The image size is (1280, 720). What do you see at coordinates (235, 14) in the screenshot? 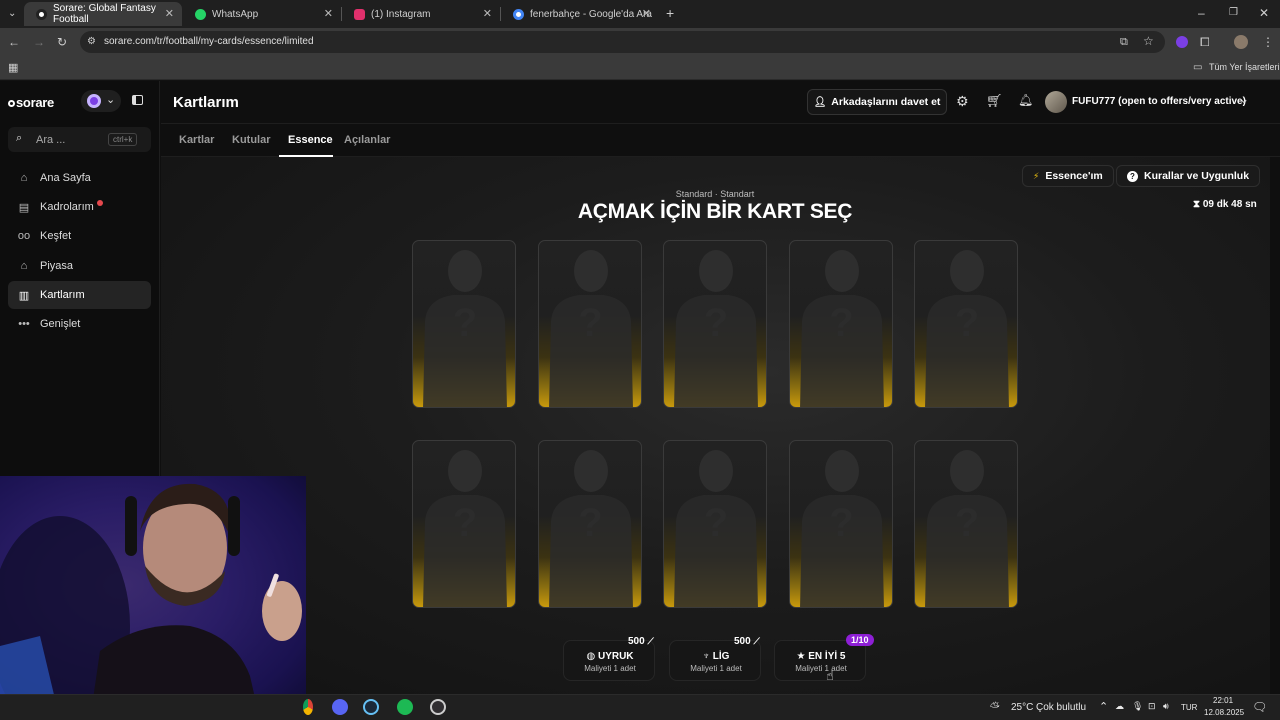
I see `tab-title: WhatsApp` at bounding box center [235, 14].